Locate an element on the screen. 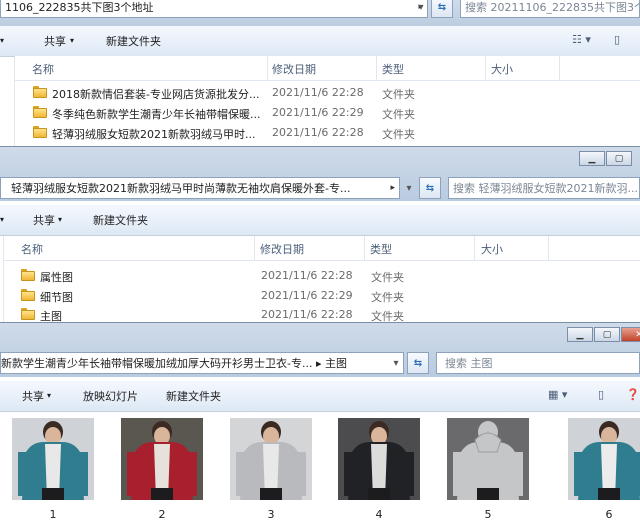  item-name: 细节图 is located at coordinates (56, 297).